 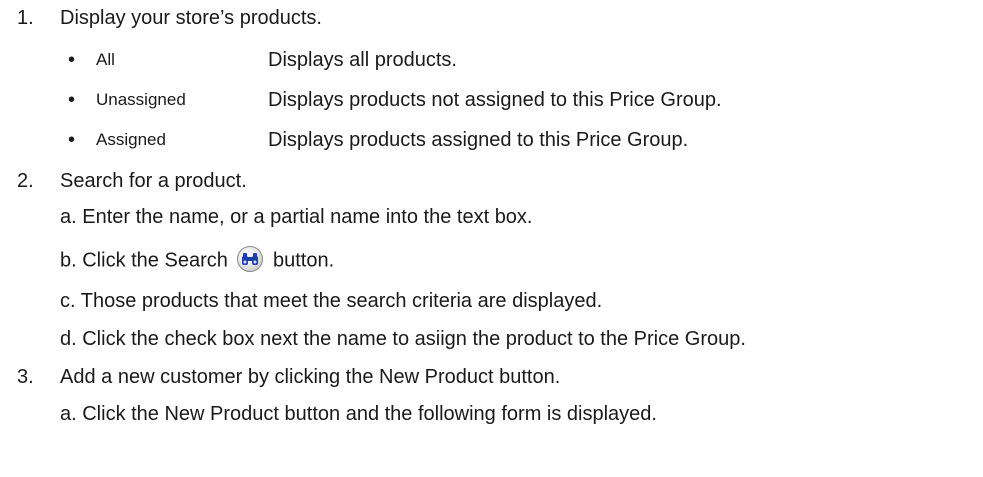 I want to click on substep-text: b. Click the Search button., so click(x=197, y=260).